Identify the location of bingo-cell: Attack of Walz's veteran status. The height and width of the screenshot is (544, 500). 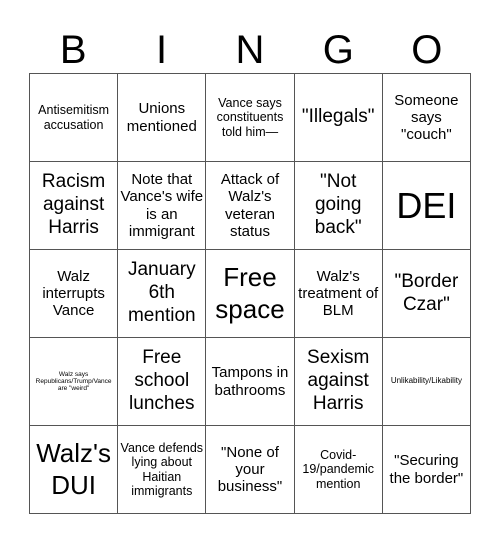
(250, 206).